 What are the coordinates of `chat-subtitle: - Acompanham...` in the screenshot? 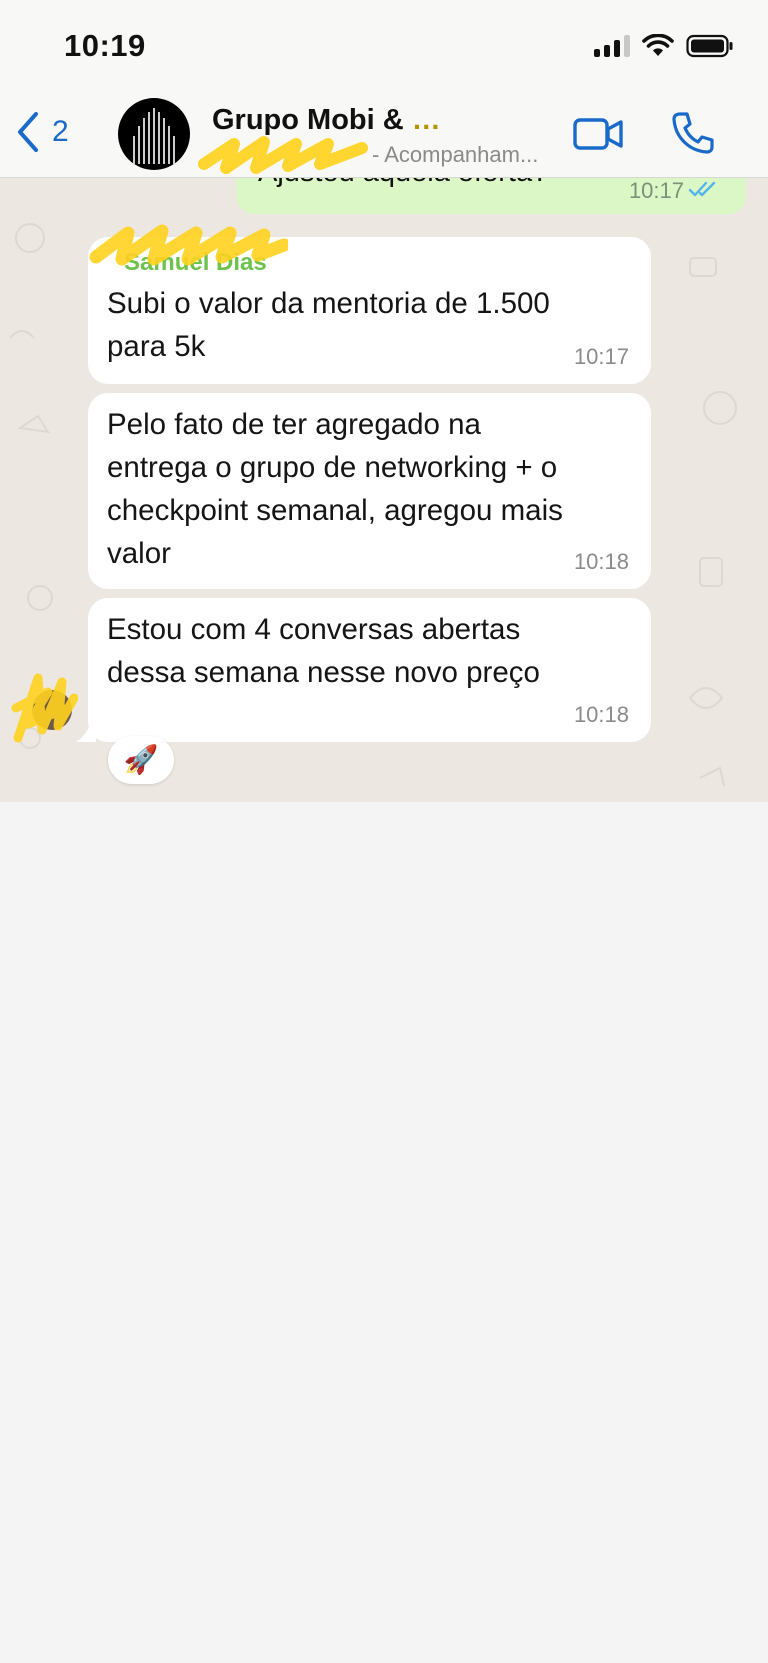 It's located at (375, 155).